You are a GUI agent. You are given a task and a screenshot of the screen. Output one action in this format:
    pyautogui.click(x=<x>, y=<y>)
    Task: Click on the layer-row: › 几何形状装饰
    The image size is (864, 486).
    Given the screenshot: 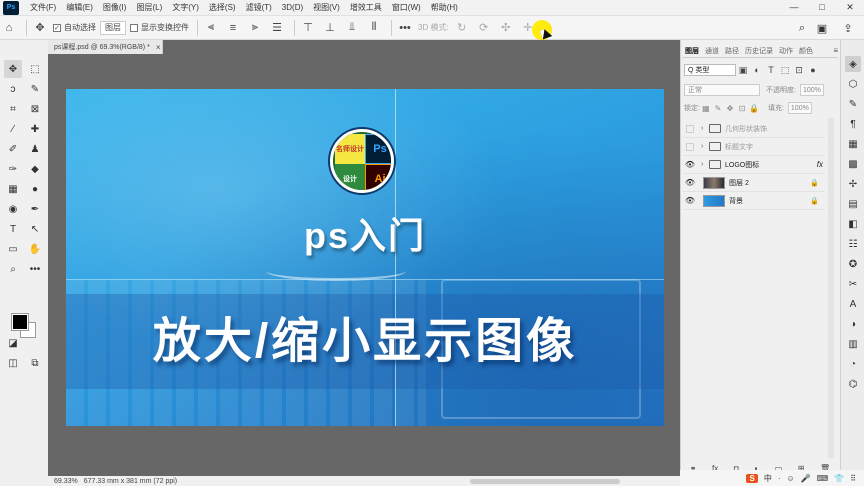 What is the action you would take?
    pyautogui.click(x=754, y=129)
    